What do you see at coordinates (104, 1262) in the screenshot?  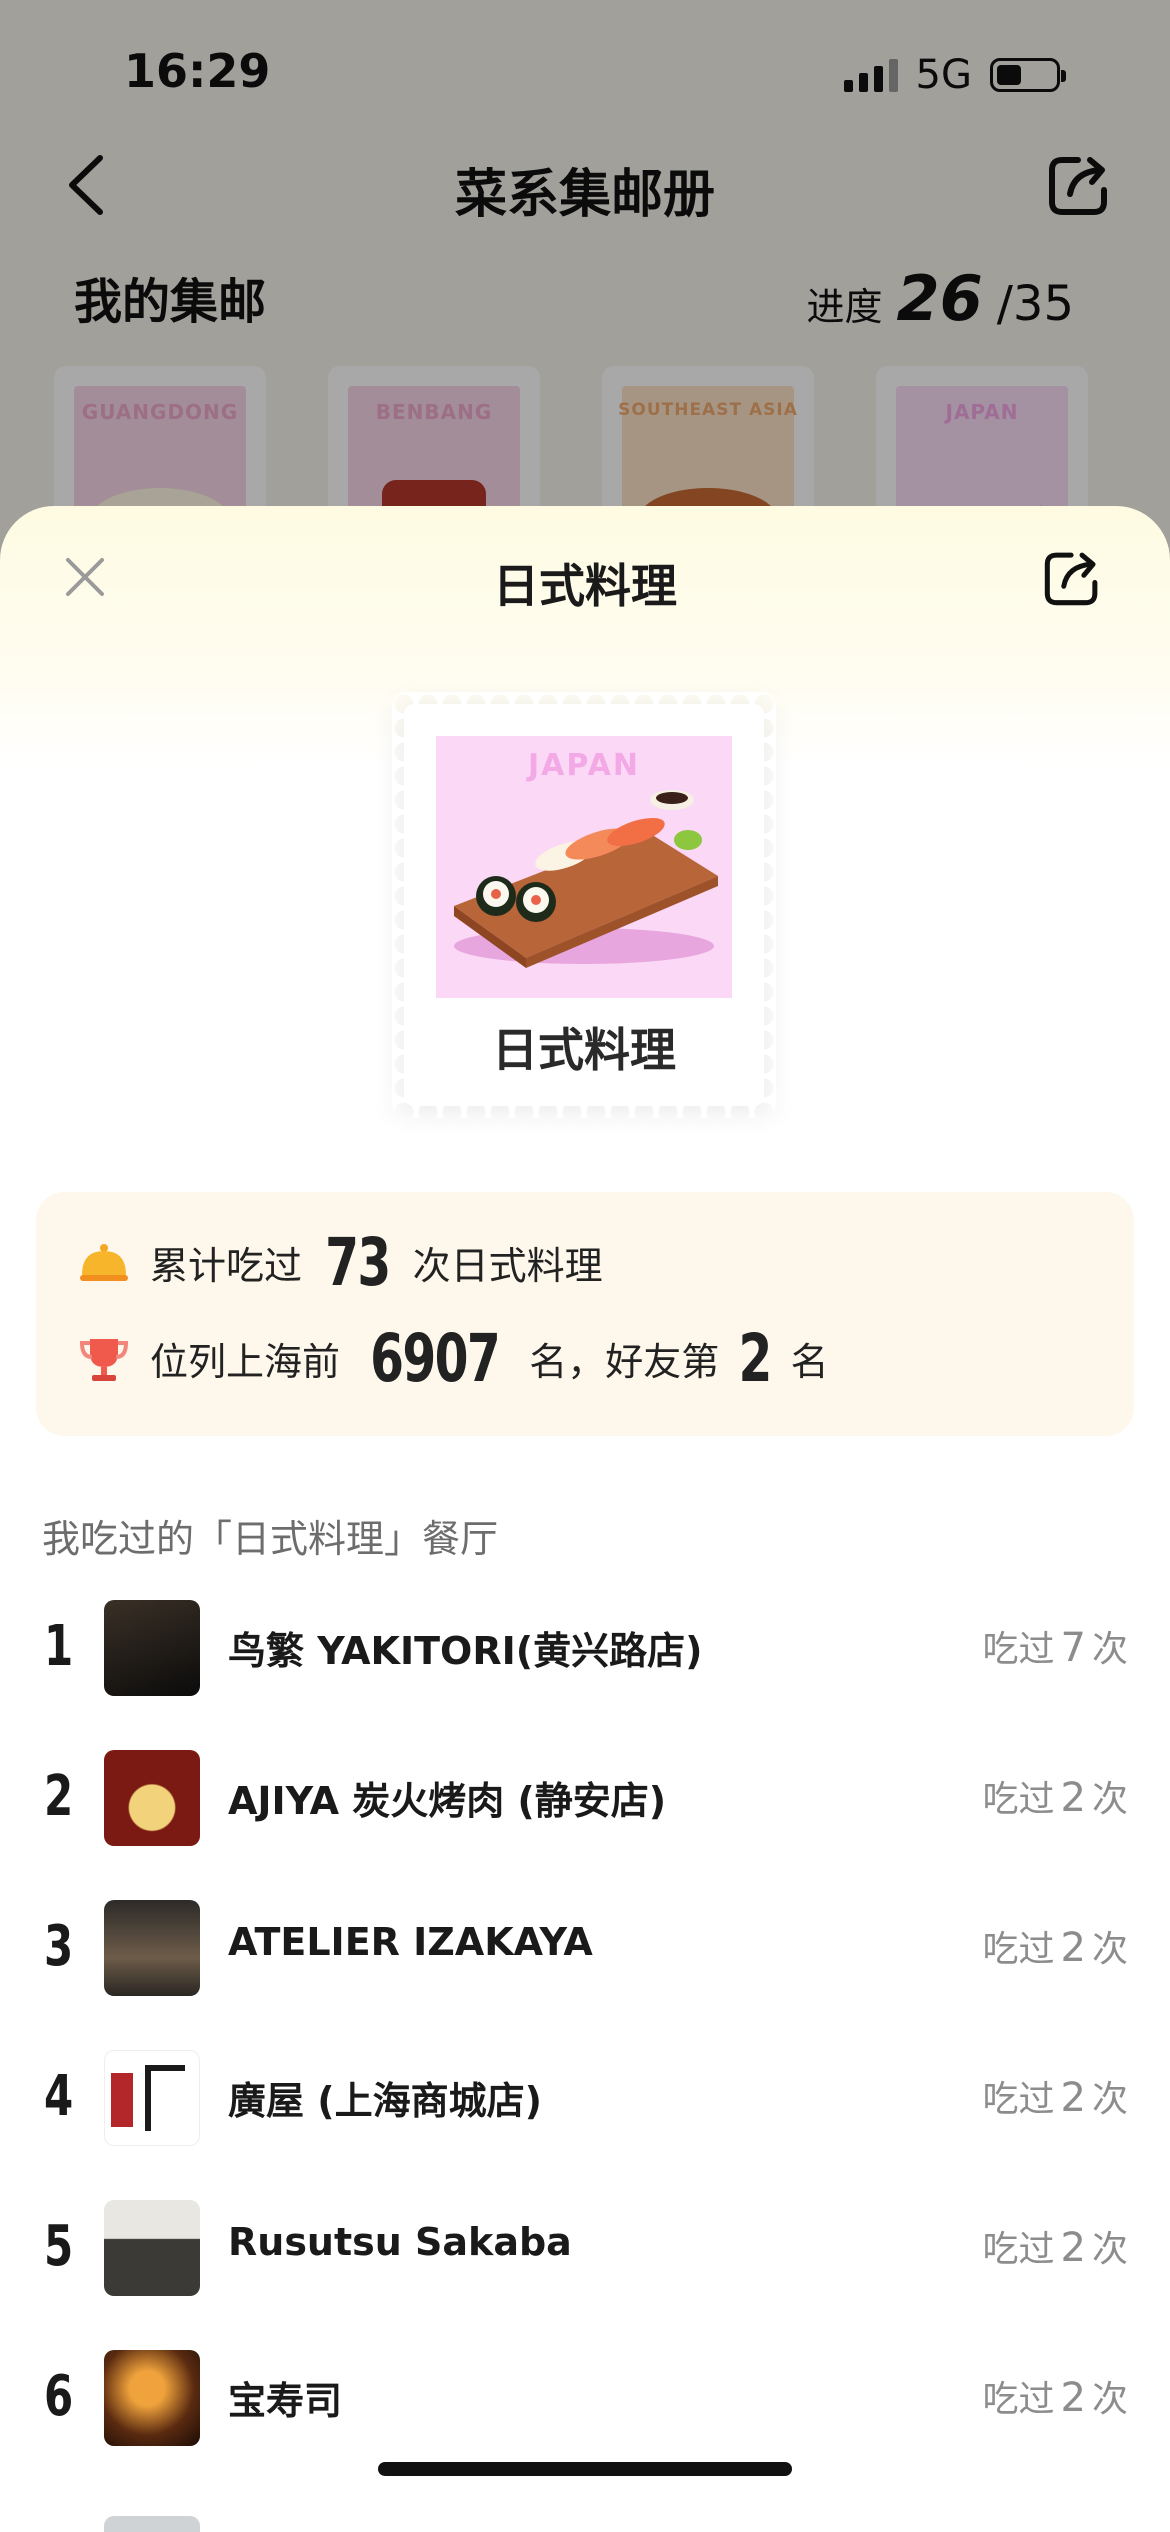 I see `dish-cover-icon` at bounding box center [104, 1262].